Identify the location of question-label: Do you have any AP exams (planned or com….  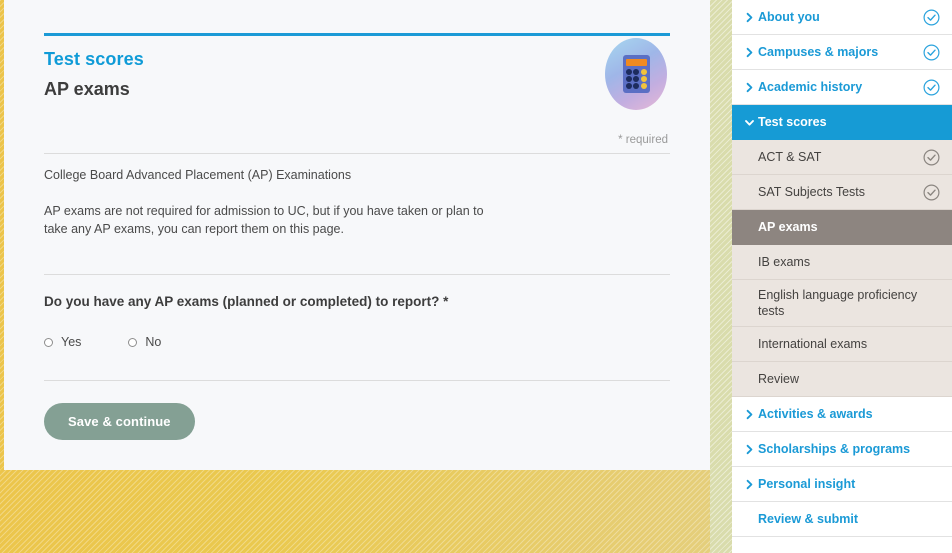
(246, 301).